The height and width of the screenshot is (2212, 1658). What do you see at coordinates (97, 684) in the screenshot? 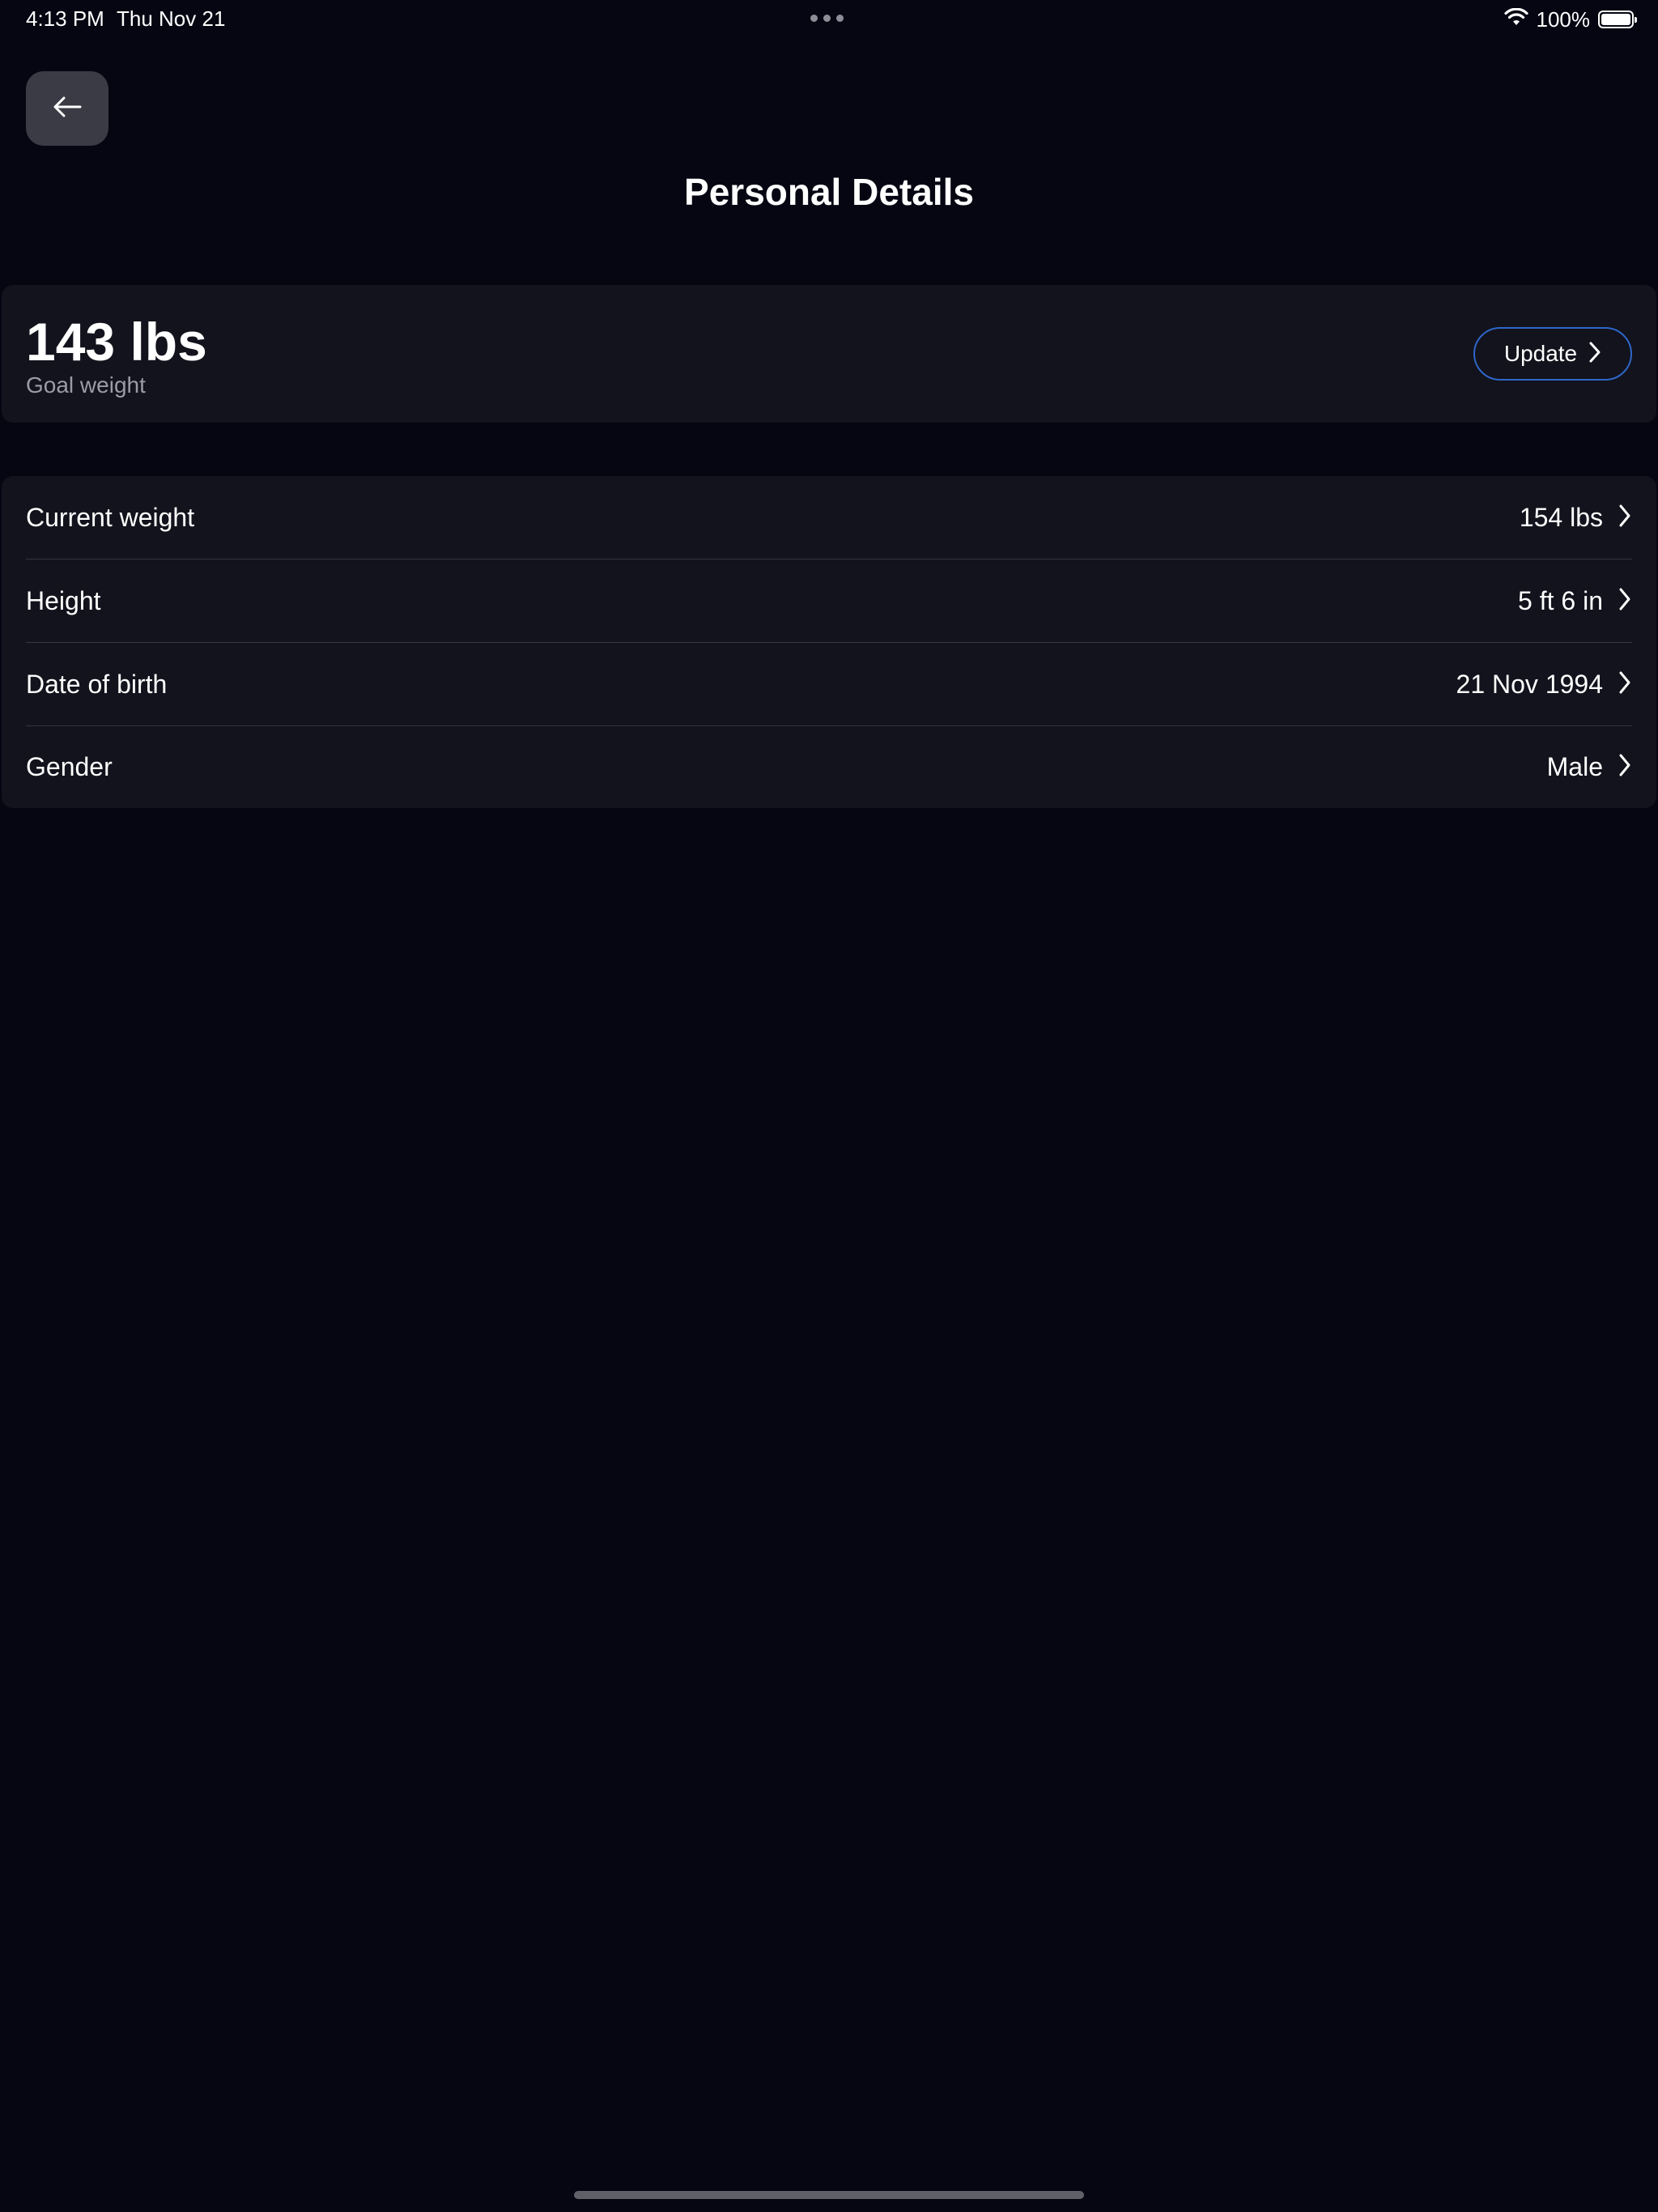
I see `row-label: Date of birth` at bounding box center [97, 684].